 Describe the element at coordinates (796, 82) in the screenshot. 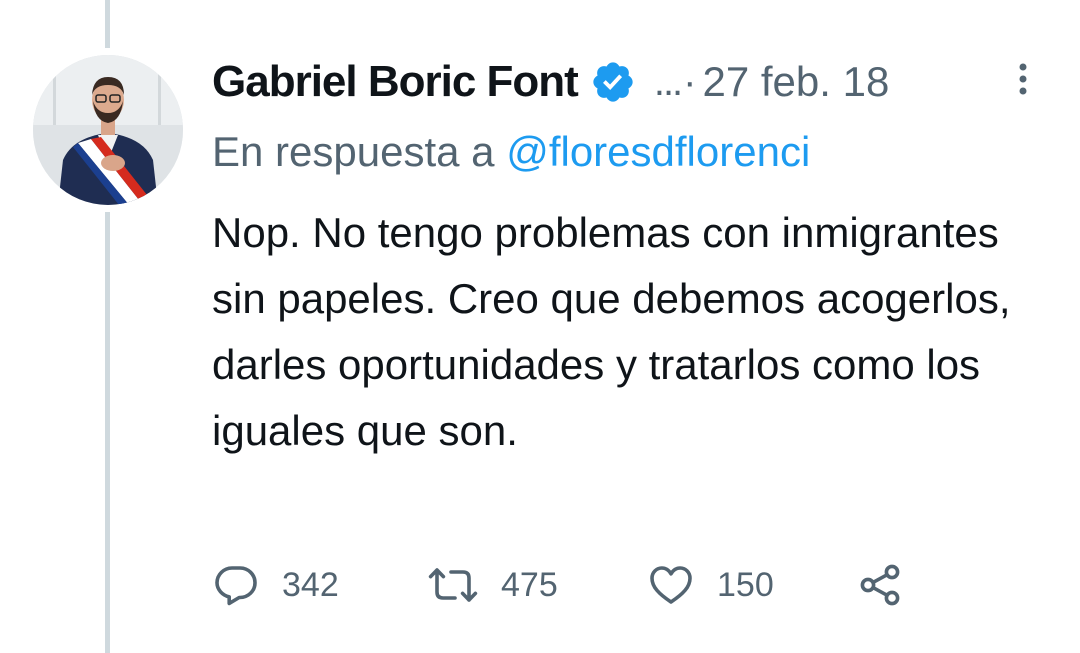

I see `tweet-date: 27 feb. 18` at that location.